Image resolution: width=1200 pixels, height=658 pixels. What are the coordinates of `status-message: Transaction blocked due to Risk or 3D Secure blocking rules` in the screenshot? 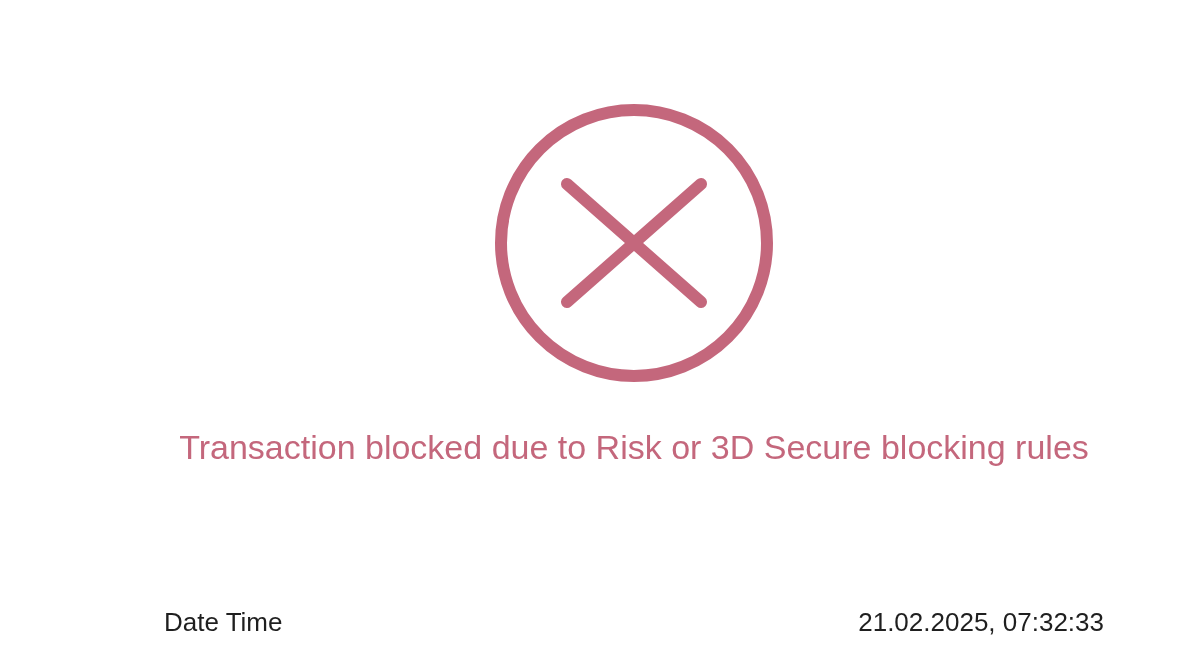 It's located at (634, 447).